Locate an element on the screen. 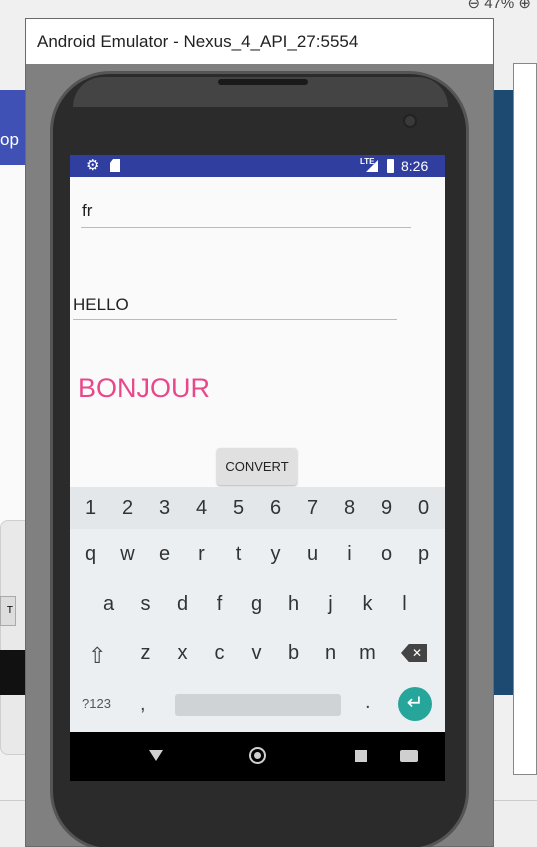  key-3: 3 is located at coordinates (164, 508).